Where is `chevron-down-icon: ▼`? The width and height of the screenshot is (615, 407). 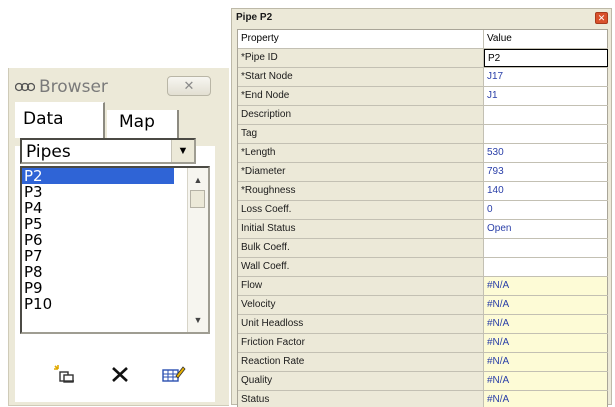
chevron-down-icon: ▼ is located at coordinates (182, 151).